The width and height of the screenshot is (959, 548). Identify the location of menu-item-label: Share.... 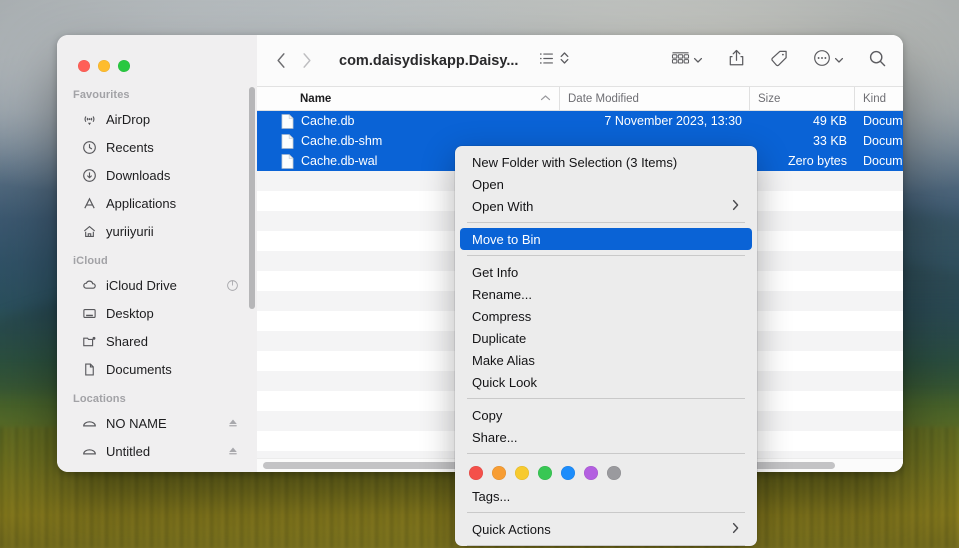
(495, 437).